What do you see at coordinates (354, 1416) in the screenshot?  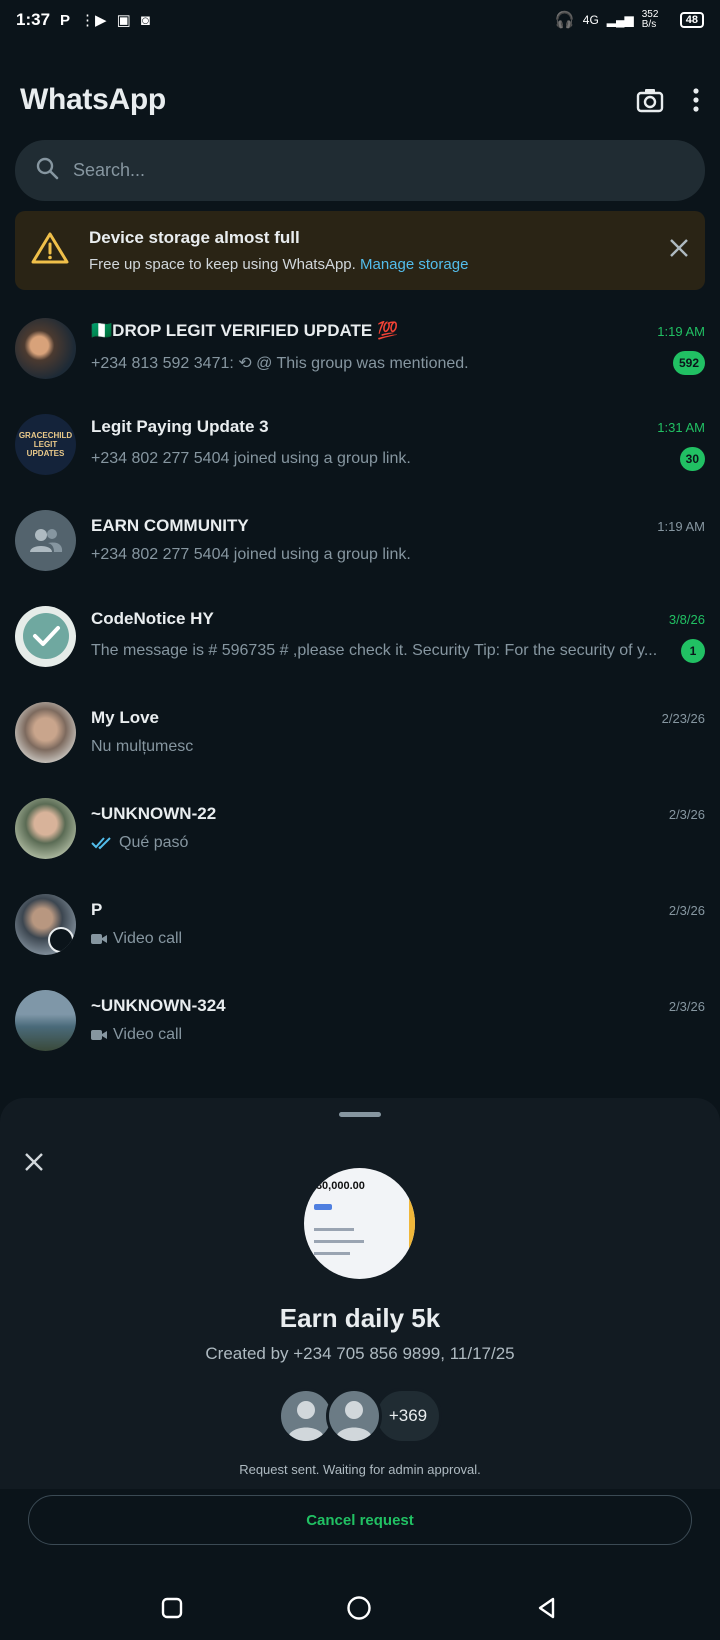 I see `member-avatar` at bounding box center [354, 1416].